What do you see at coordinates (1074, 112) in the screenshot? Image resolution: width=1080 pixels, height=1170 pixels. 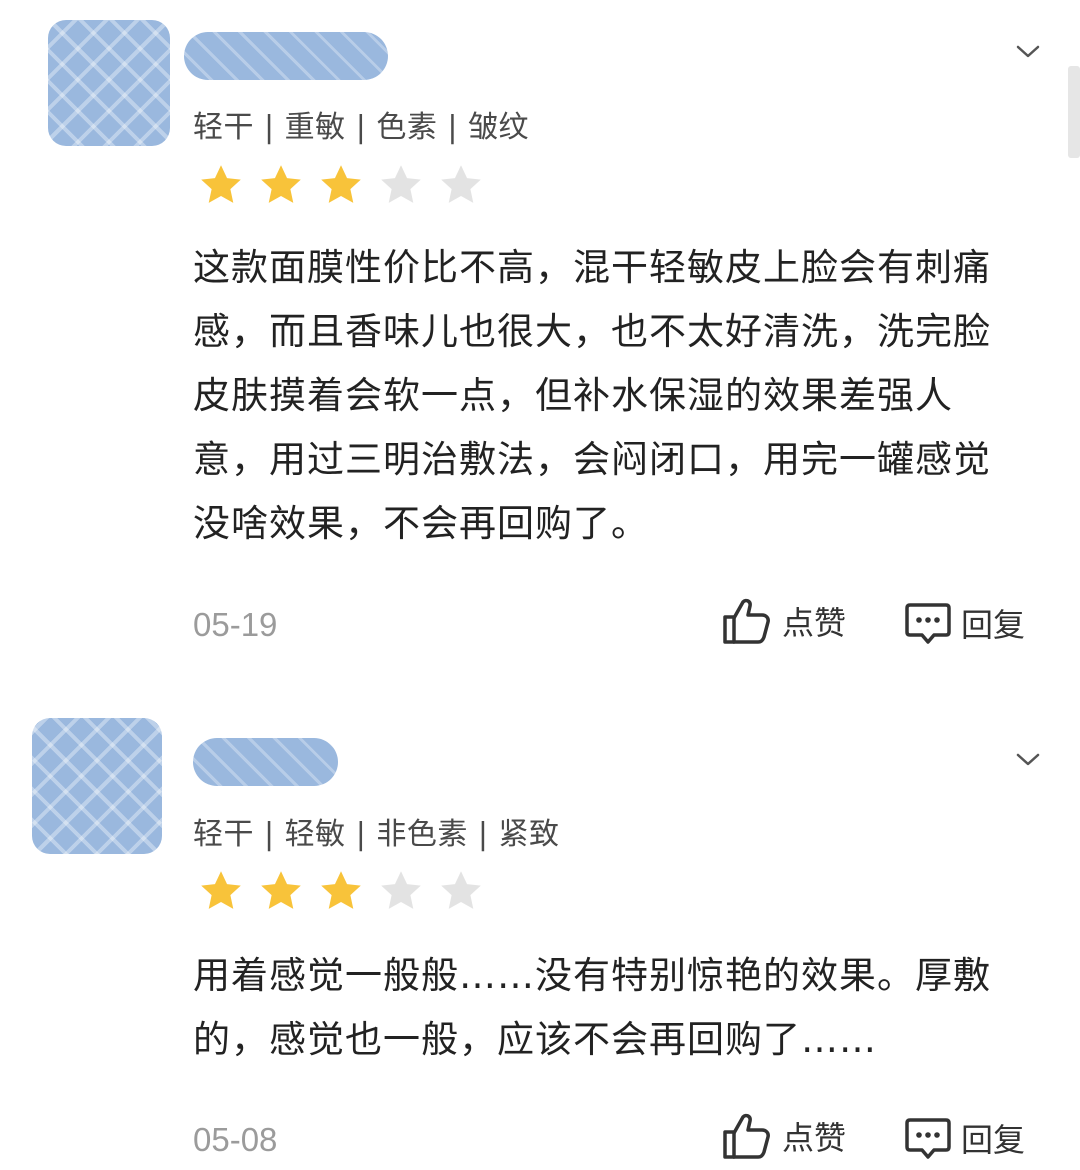 I see `scrollbar` at bounding box center [1074, 112].